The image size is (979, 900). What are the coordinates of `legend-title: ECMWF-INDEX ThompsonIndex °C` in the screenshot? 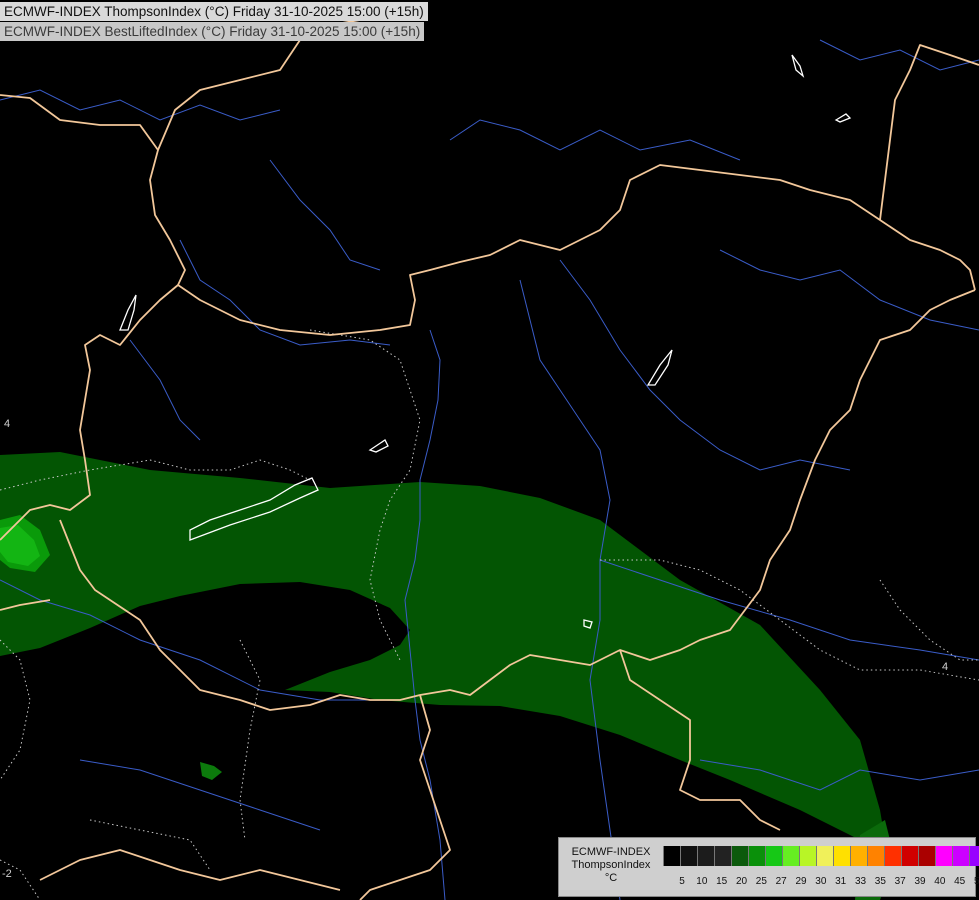 It's located at (611, 865).